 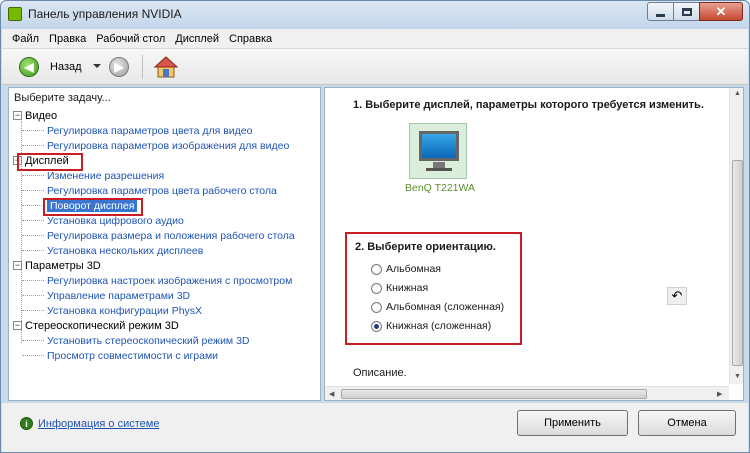 What do you see at coordinates (440, 188) in the screenshot?
I see `monitor-label: BenQ T221WA` at bounding box center [440, 188].